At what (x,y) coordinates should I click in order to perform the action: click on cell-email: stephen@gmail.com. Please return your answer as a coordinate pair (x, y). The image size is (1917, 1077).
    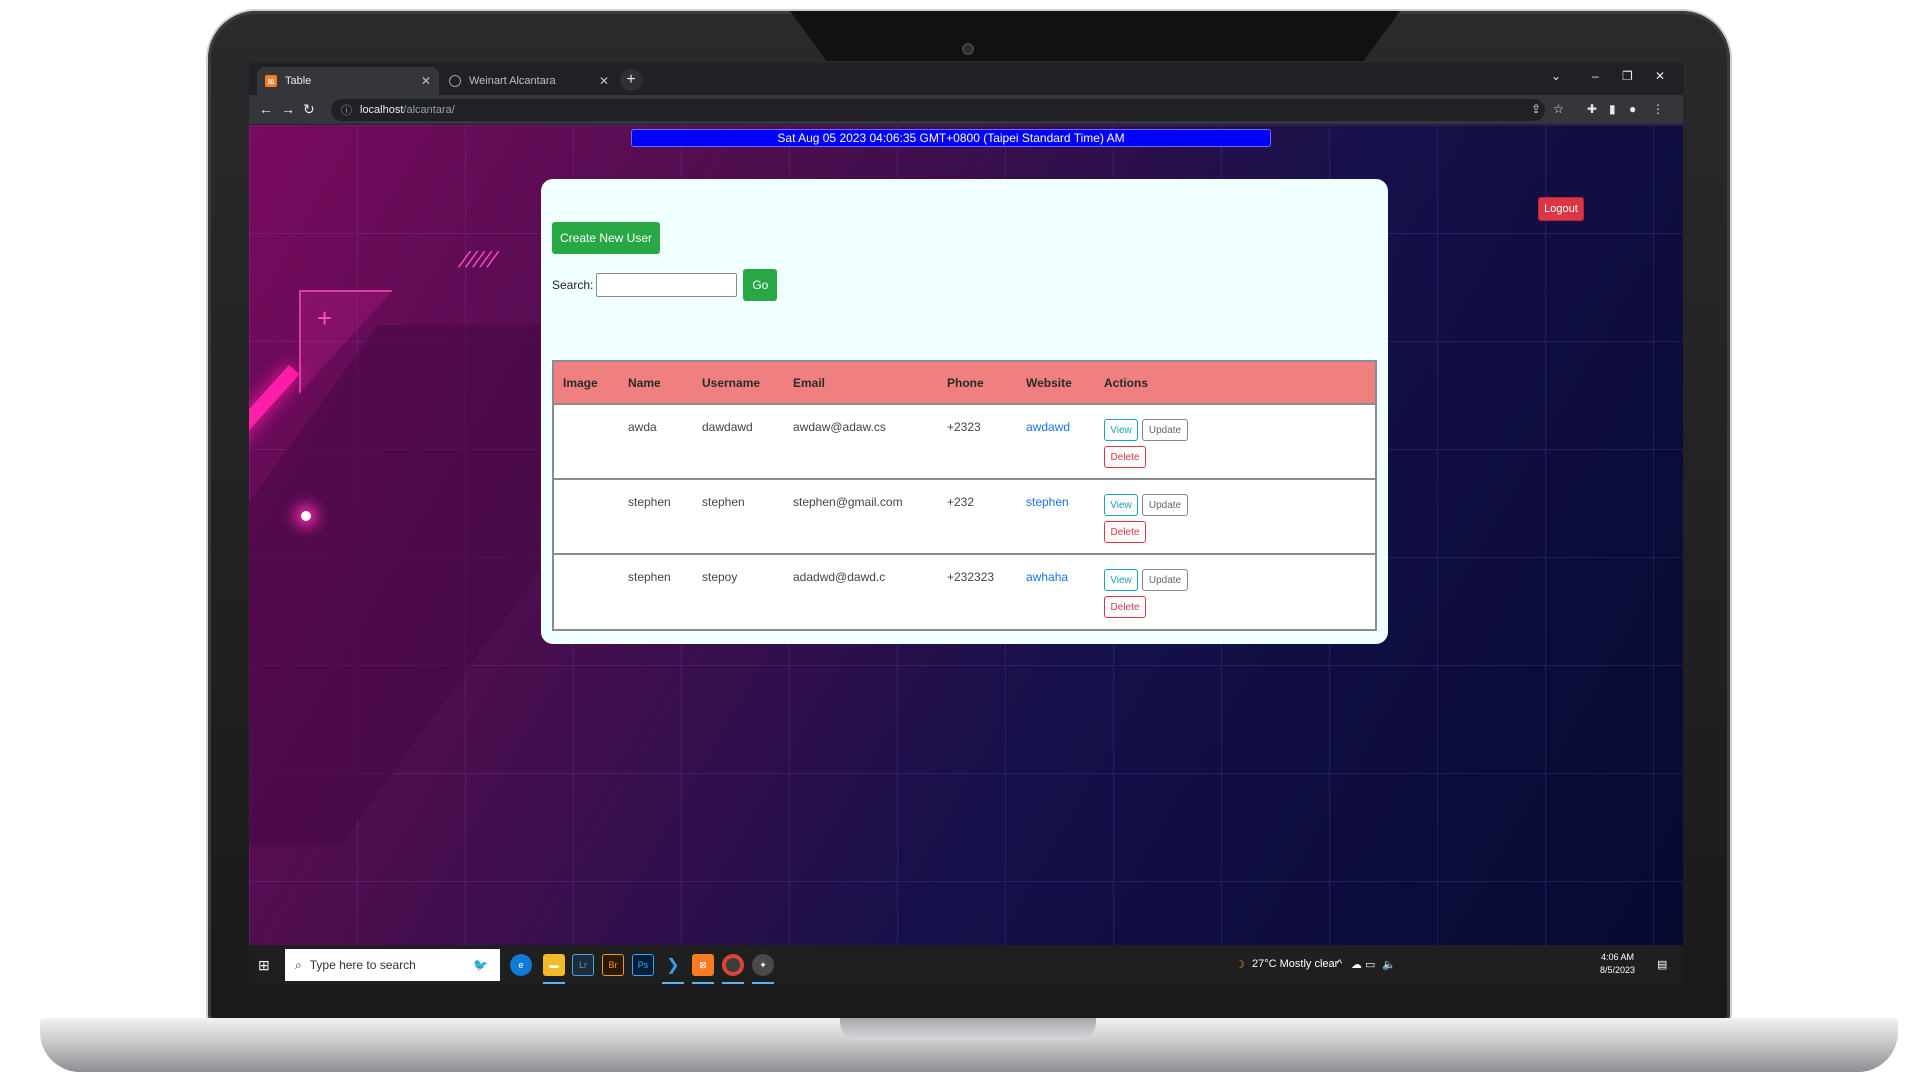
    Looking at the image, I should click on (848, 502).